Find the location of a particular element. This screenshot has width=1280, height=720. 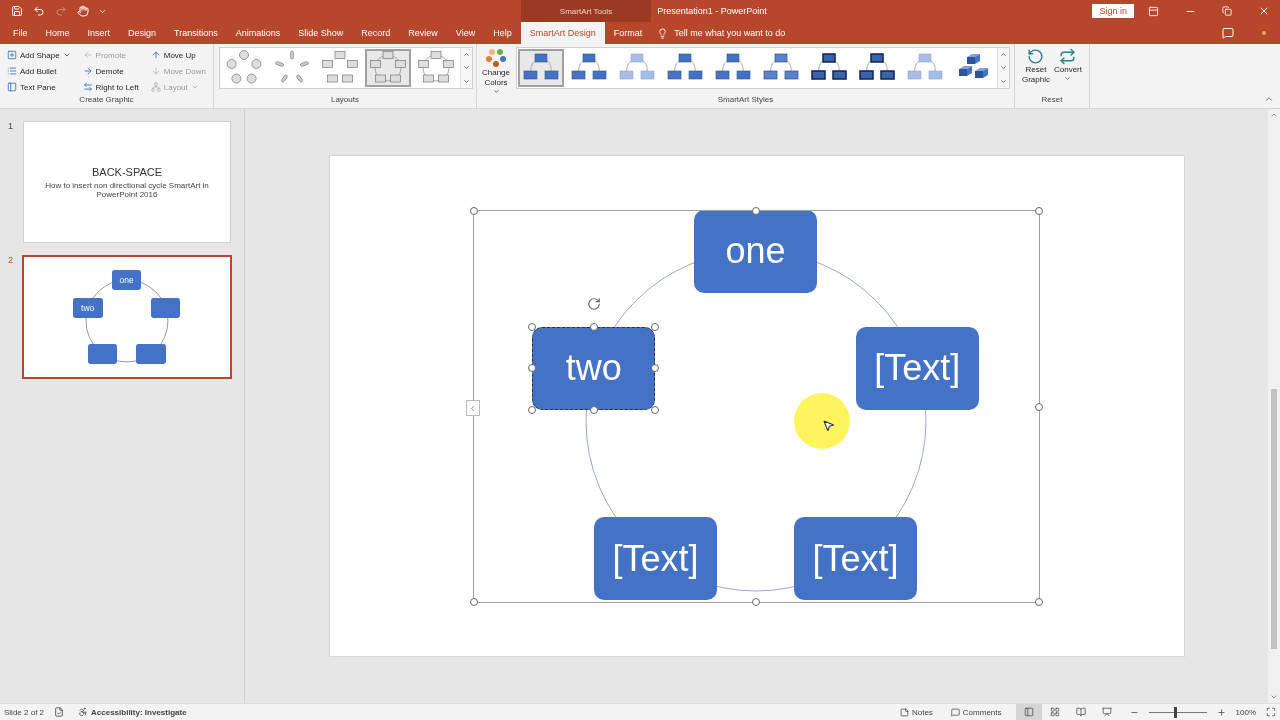

collapse-ribbon-icon is located at coordinates (1269, 99).